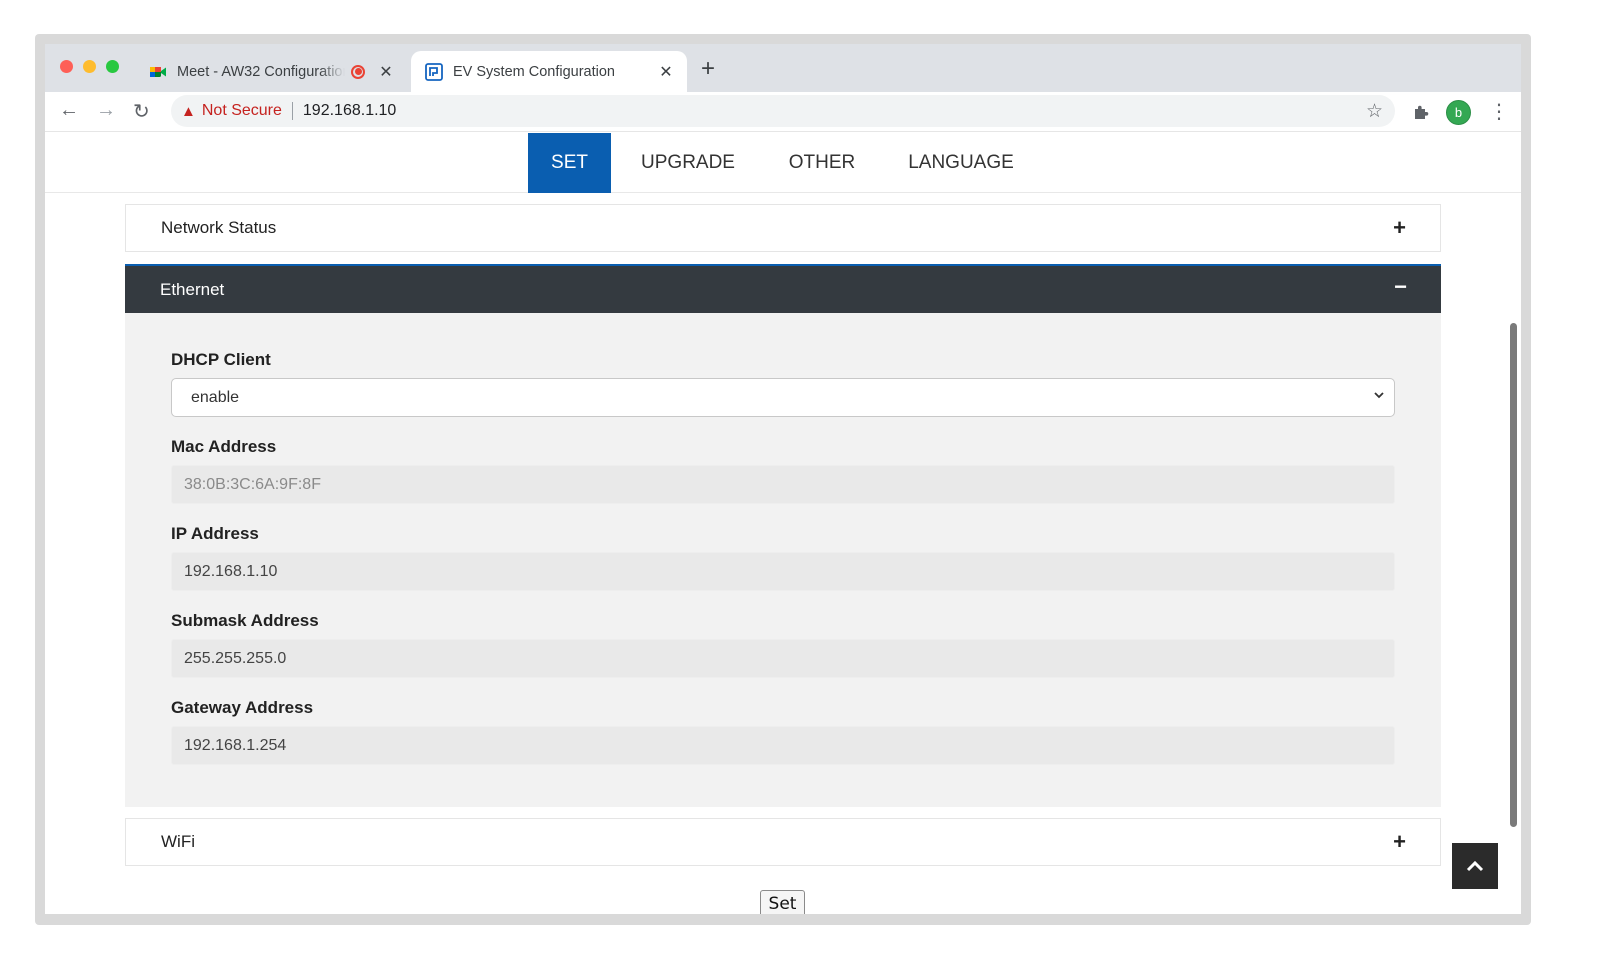 The height and width of the screenshot is (974, 1600). I want to click on address-divider, so click(292, 111).